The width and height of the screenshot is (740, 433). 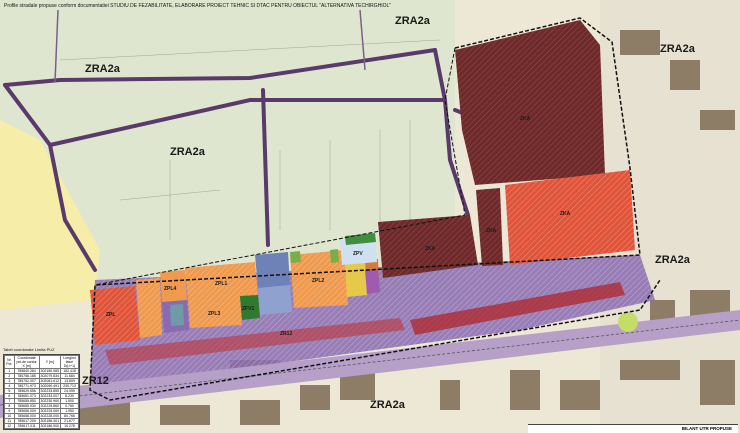 I want to click on label-zr12: ZR12, so click(x=95, y=381).